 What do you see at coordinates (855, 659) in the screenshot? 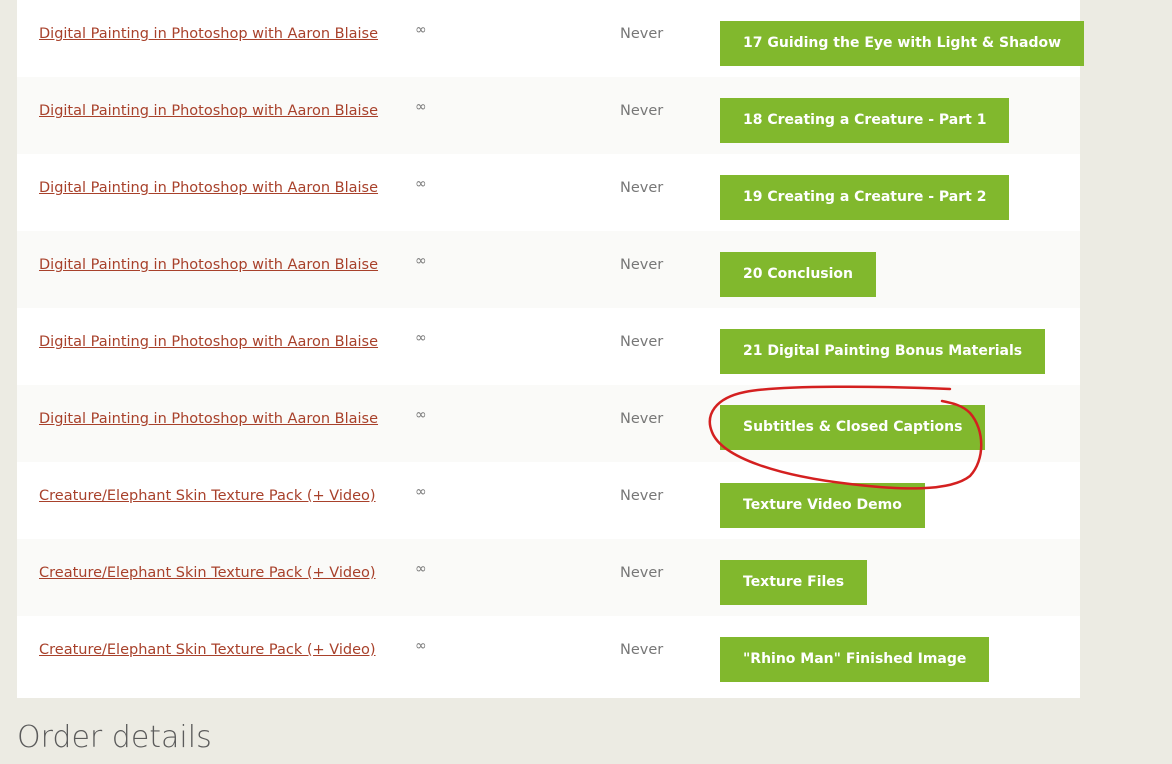
I see `download-button: "Rhino Man" Finished Image` at bounding box center [855, 659].